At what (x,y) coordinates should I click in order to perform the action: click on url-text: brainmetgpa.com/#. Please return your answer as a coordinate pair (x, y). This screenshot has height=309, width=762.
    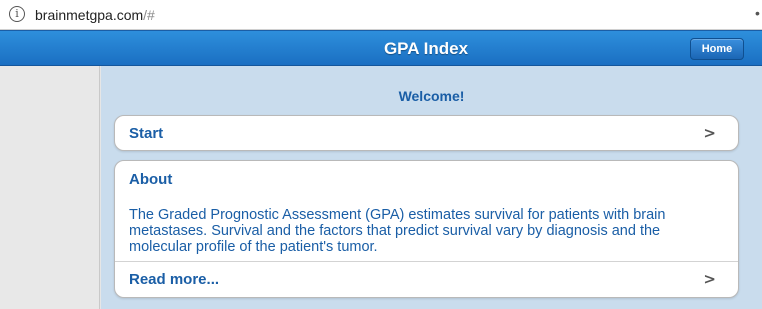
    Looking at the image, I should click on (95, 15).